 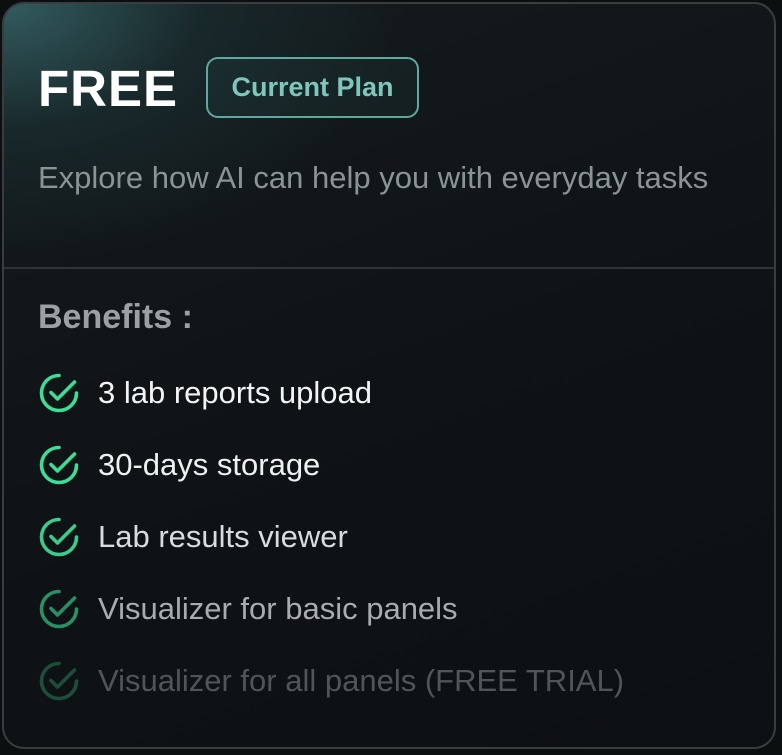 I want to click on benefit-item: Visualizer for basic panels, so click(x=248, y=609).